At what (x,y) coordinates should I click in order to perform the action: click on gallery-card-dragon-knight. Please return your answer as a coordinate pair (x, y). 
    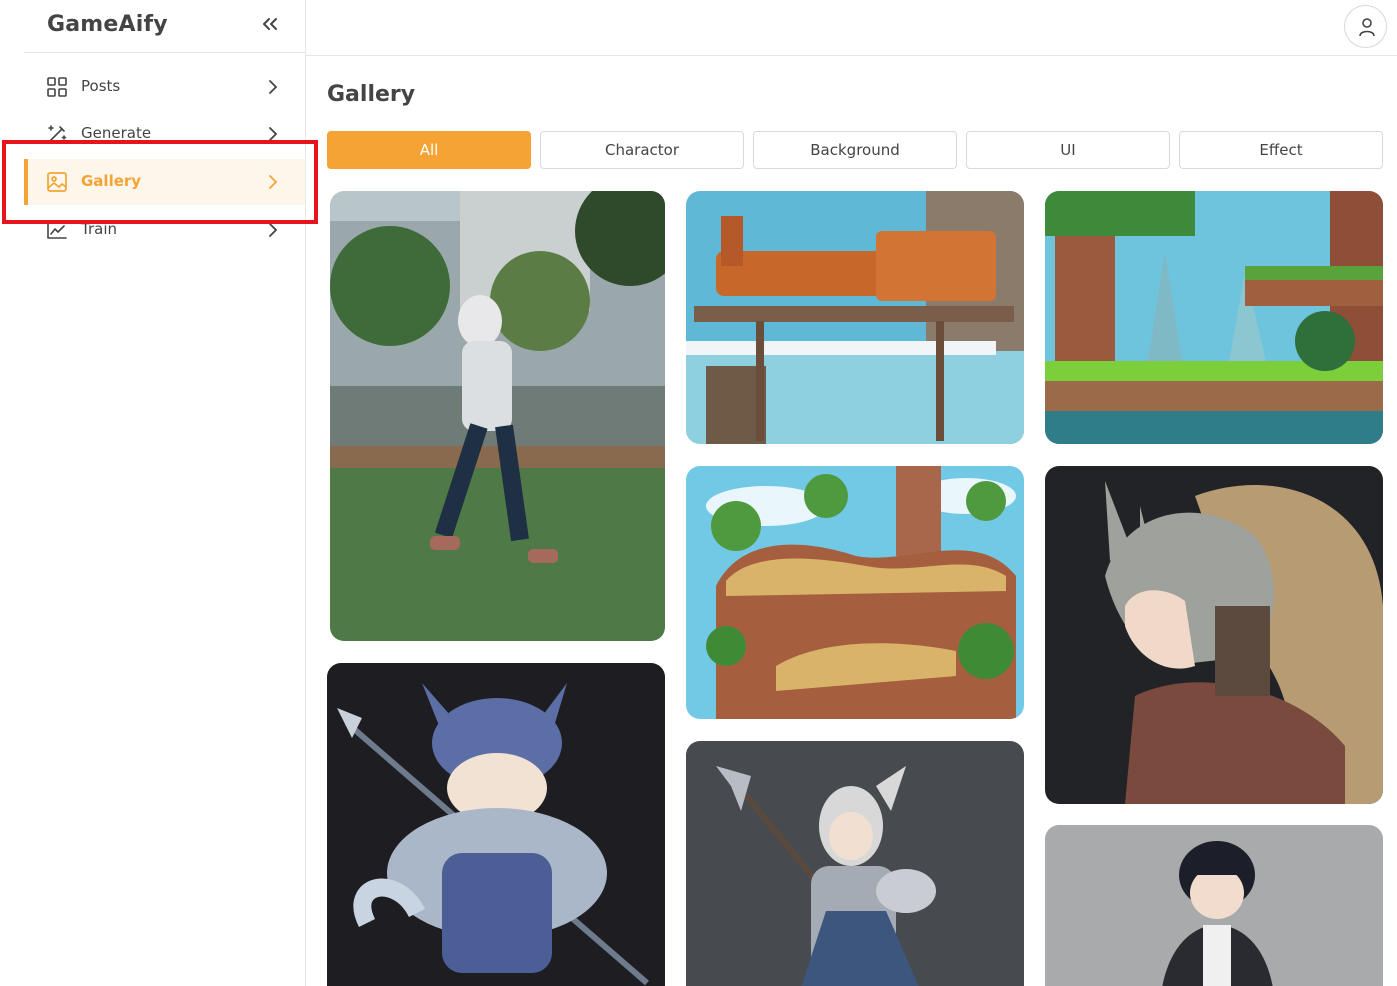
    Looking at the image, I should click on (496, 824).